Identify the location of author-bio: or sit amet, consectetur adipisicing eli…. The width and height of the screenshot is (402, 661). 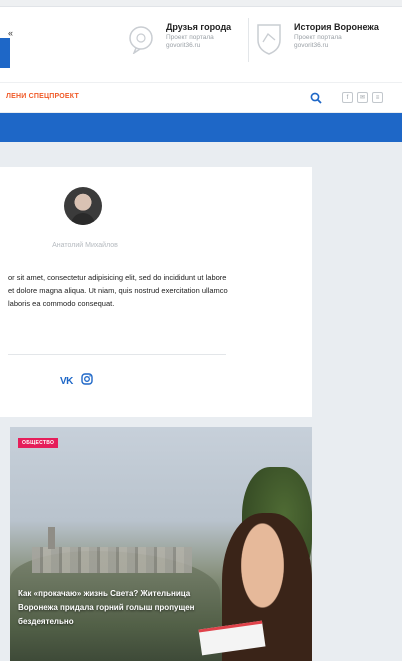
(118, 290).